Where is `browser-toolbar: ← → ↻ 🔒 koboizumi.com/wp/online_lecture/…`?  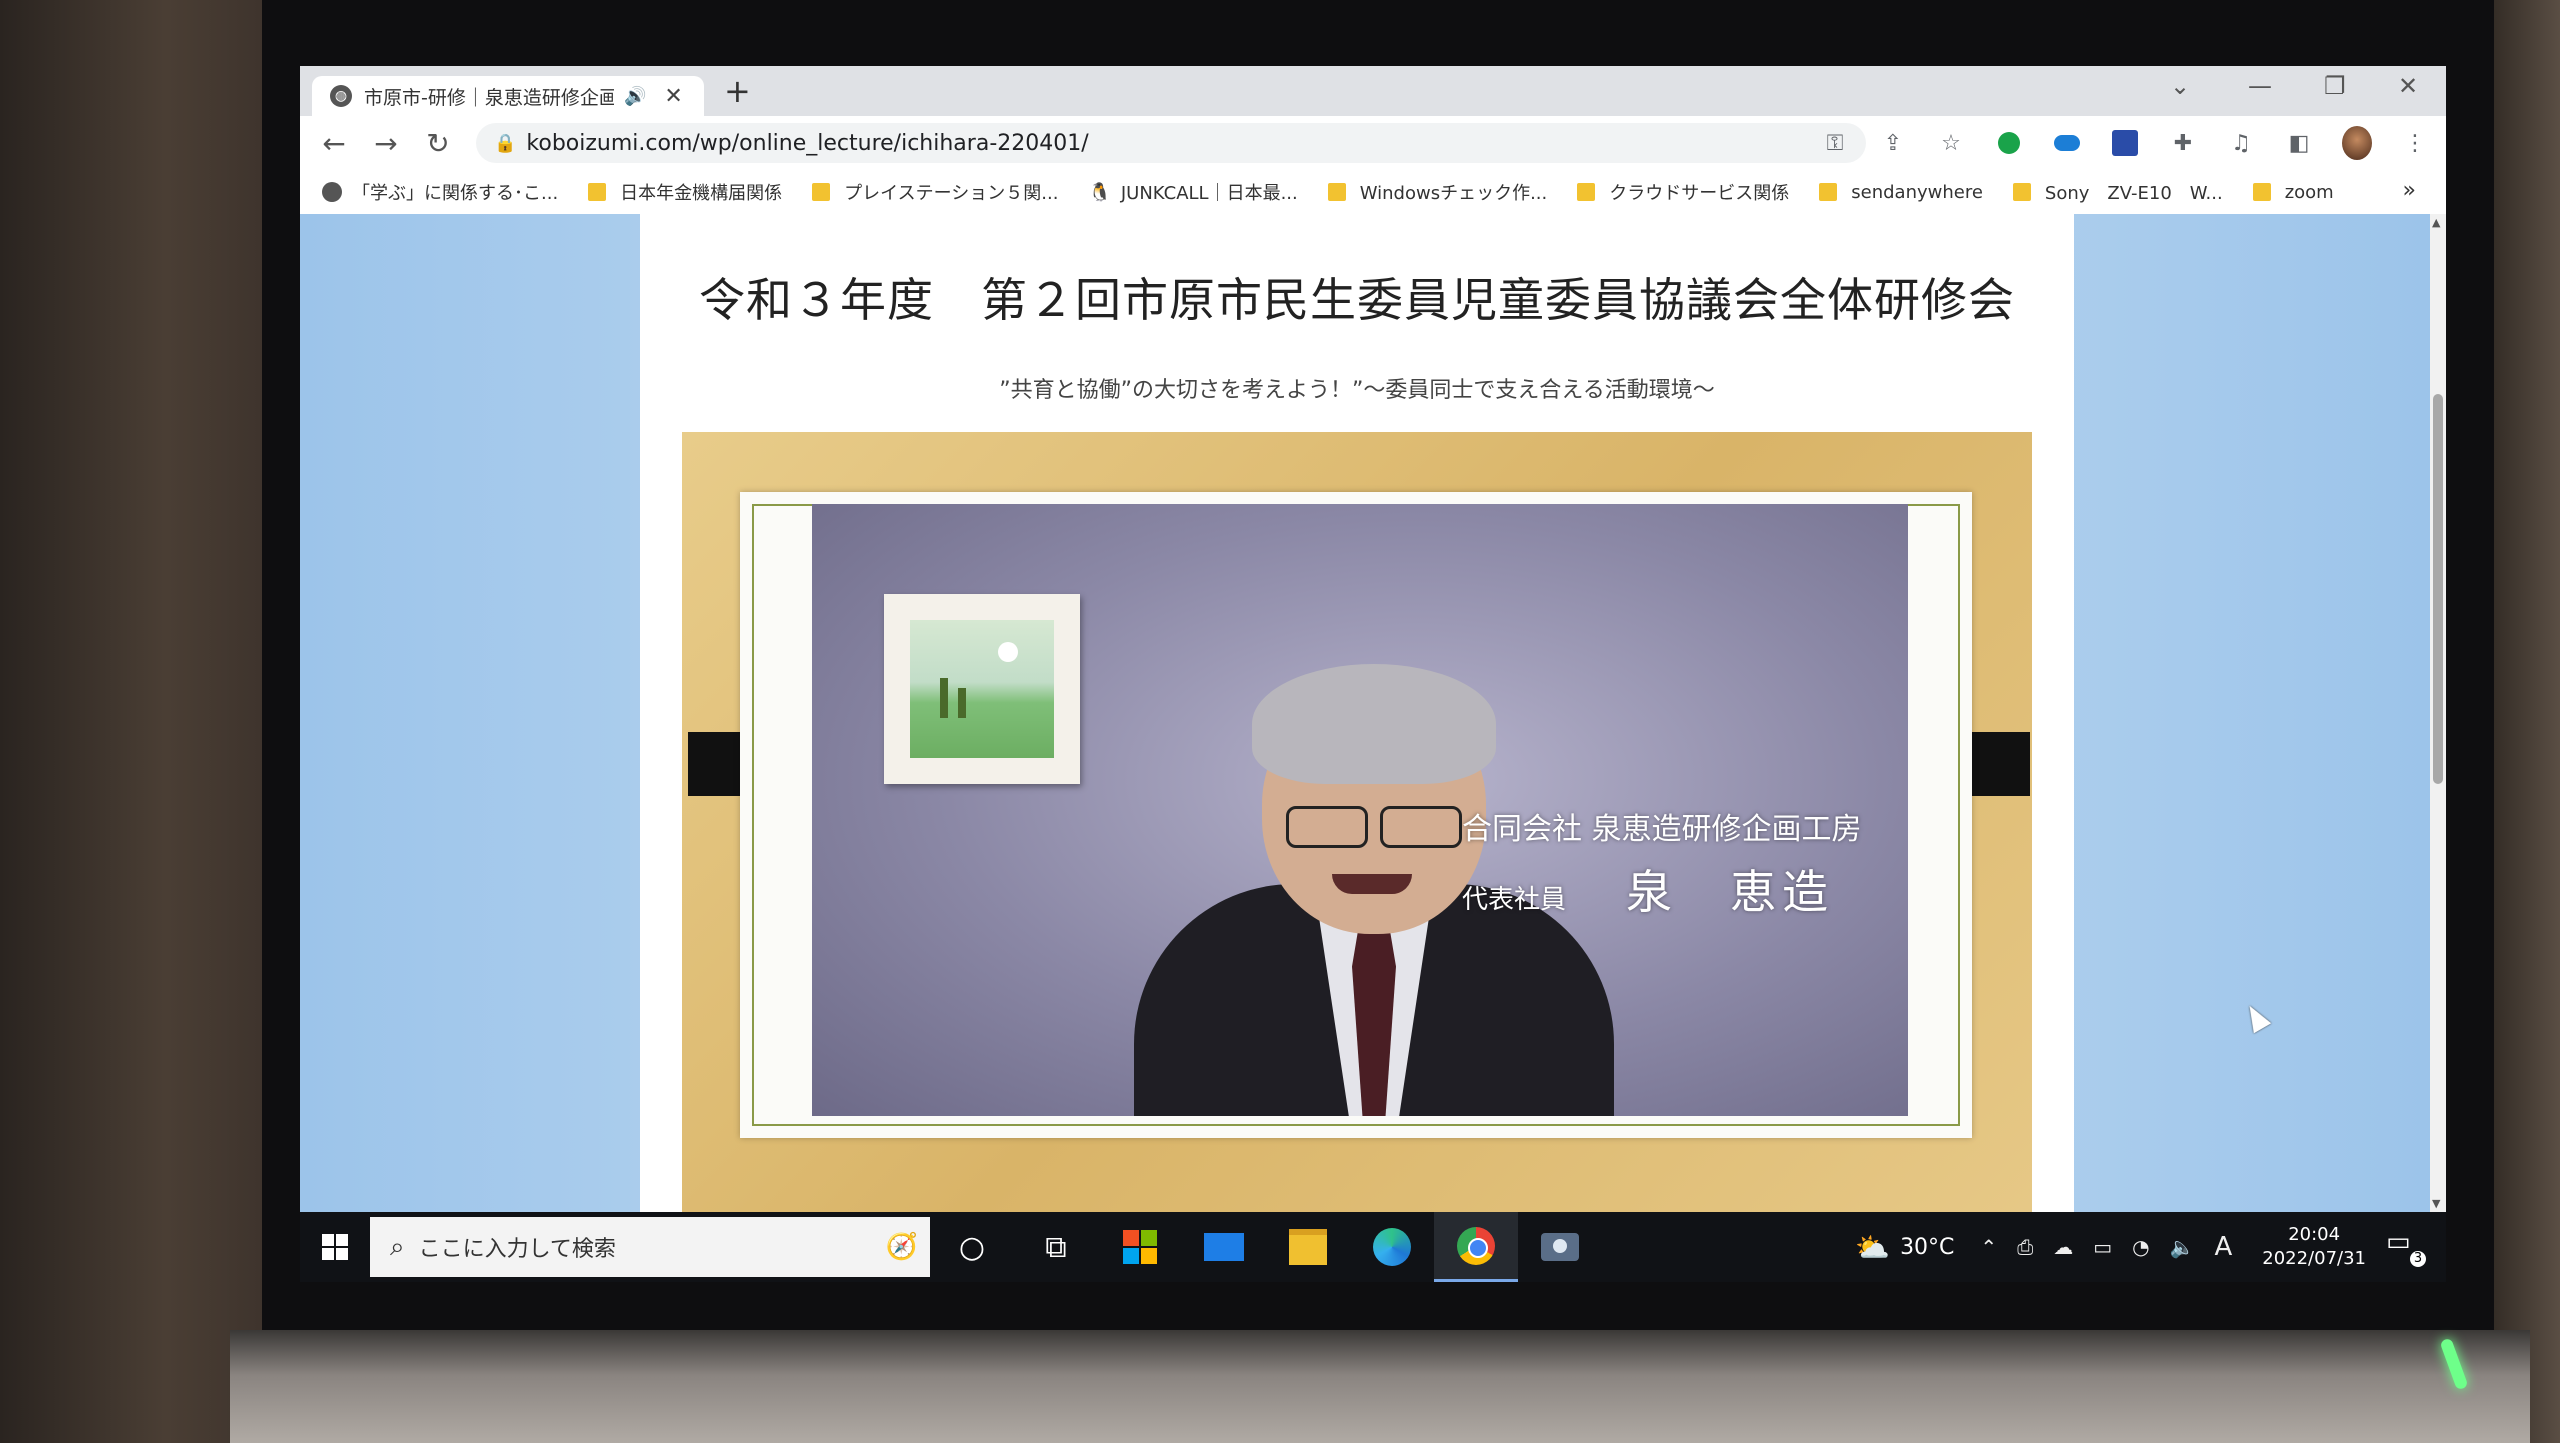
browser-toolbar: ← → ↻ 🔒 koboizumi.com/wp/online_lecture/… is located at coordinates (1373, 143).